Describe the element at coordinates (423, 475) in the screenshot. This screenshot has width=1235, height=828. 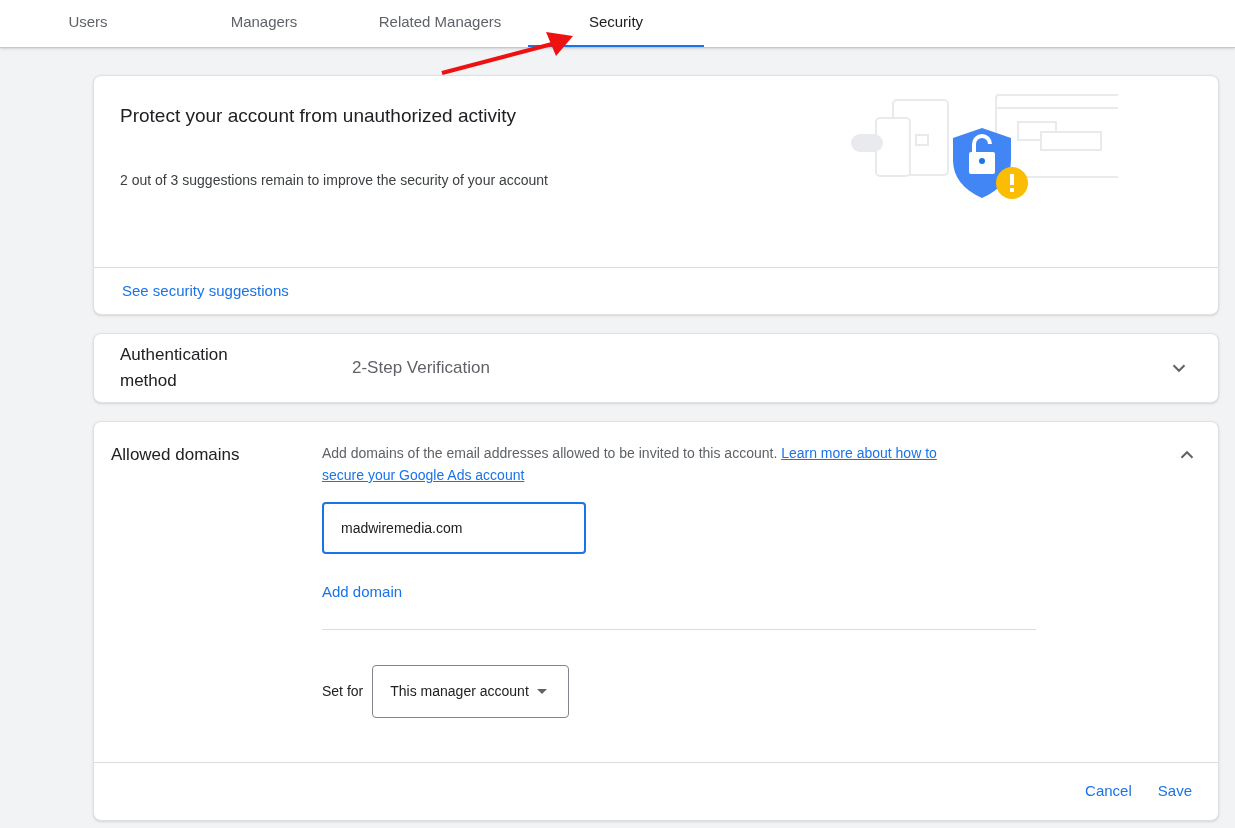
I see `learn-more-link: secure your Google Ads account` at that location.